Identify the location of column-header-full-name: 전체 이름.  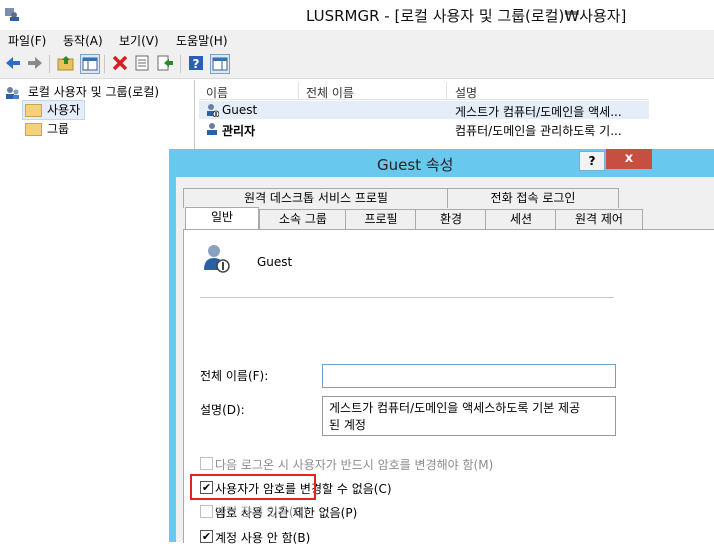
(330, 92).